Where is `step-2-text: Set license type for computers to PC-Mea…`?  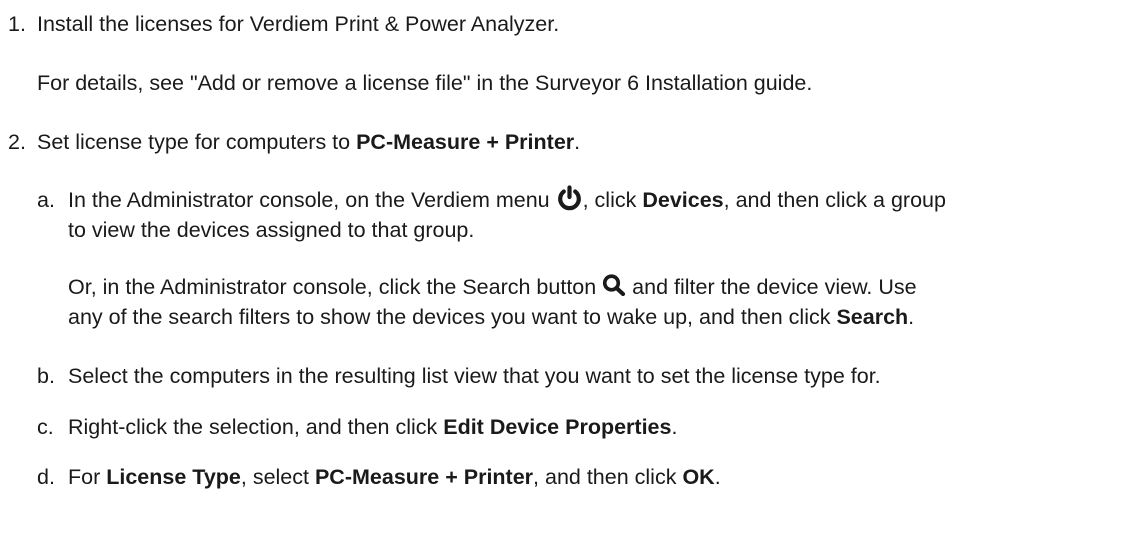 step-2-text: Set license type for computers to PC-Mea… is located at coordinates (309, 142).